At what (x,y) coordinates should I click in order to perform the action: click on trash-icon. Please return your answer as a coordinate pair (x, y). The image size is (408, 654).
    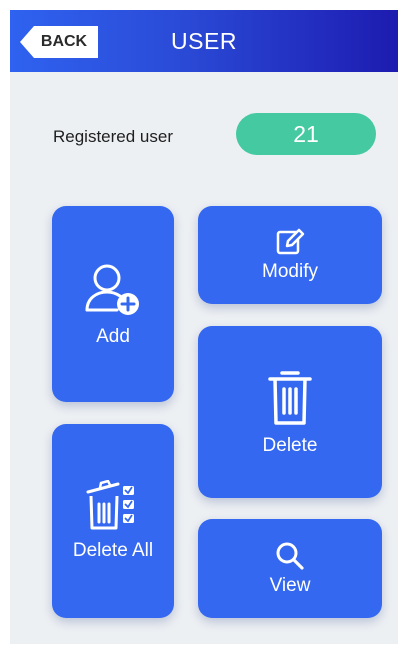
    Looking at the image, I should click on (290, 398).